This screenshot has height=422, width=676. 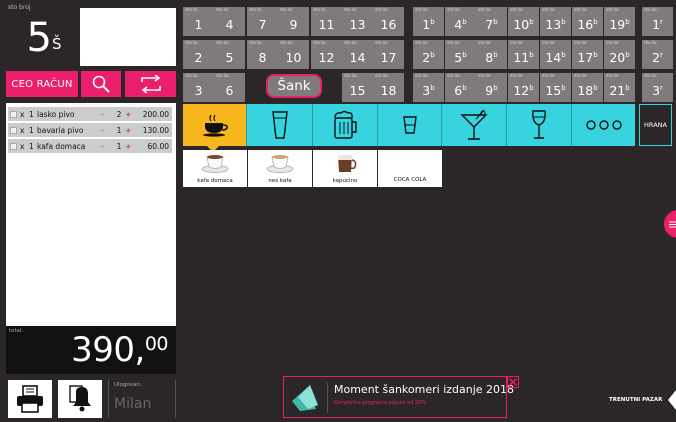 What do you see at coordinates (661, 54) in the screenshot?
I see `table-cell-suffix: r` at bounding box center [661, 54].